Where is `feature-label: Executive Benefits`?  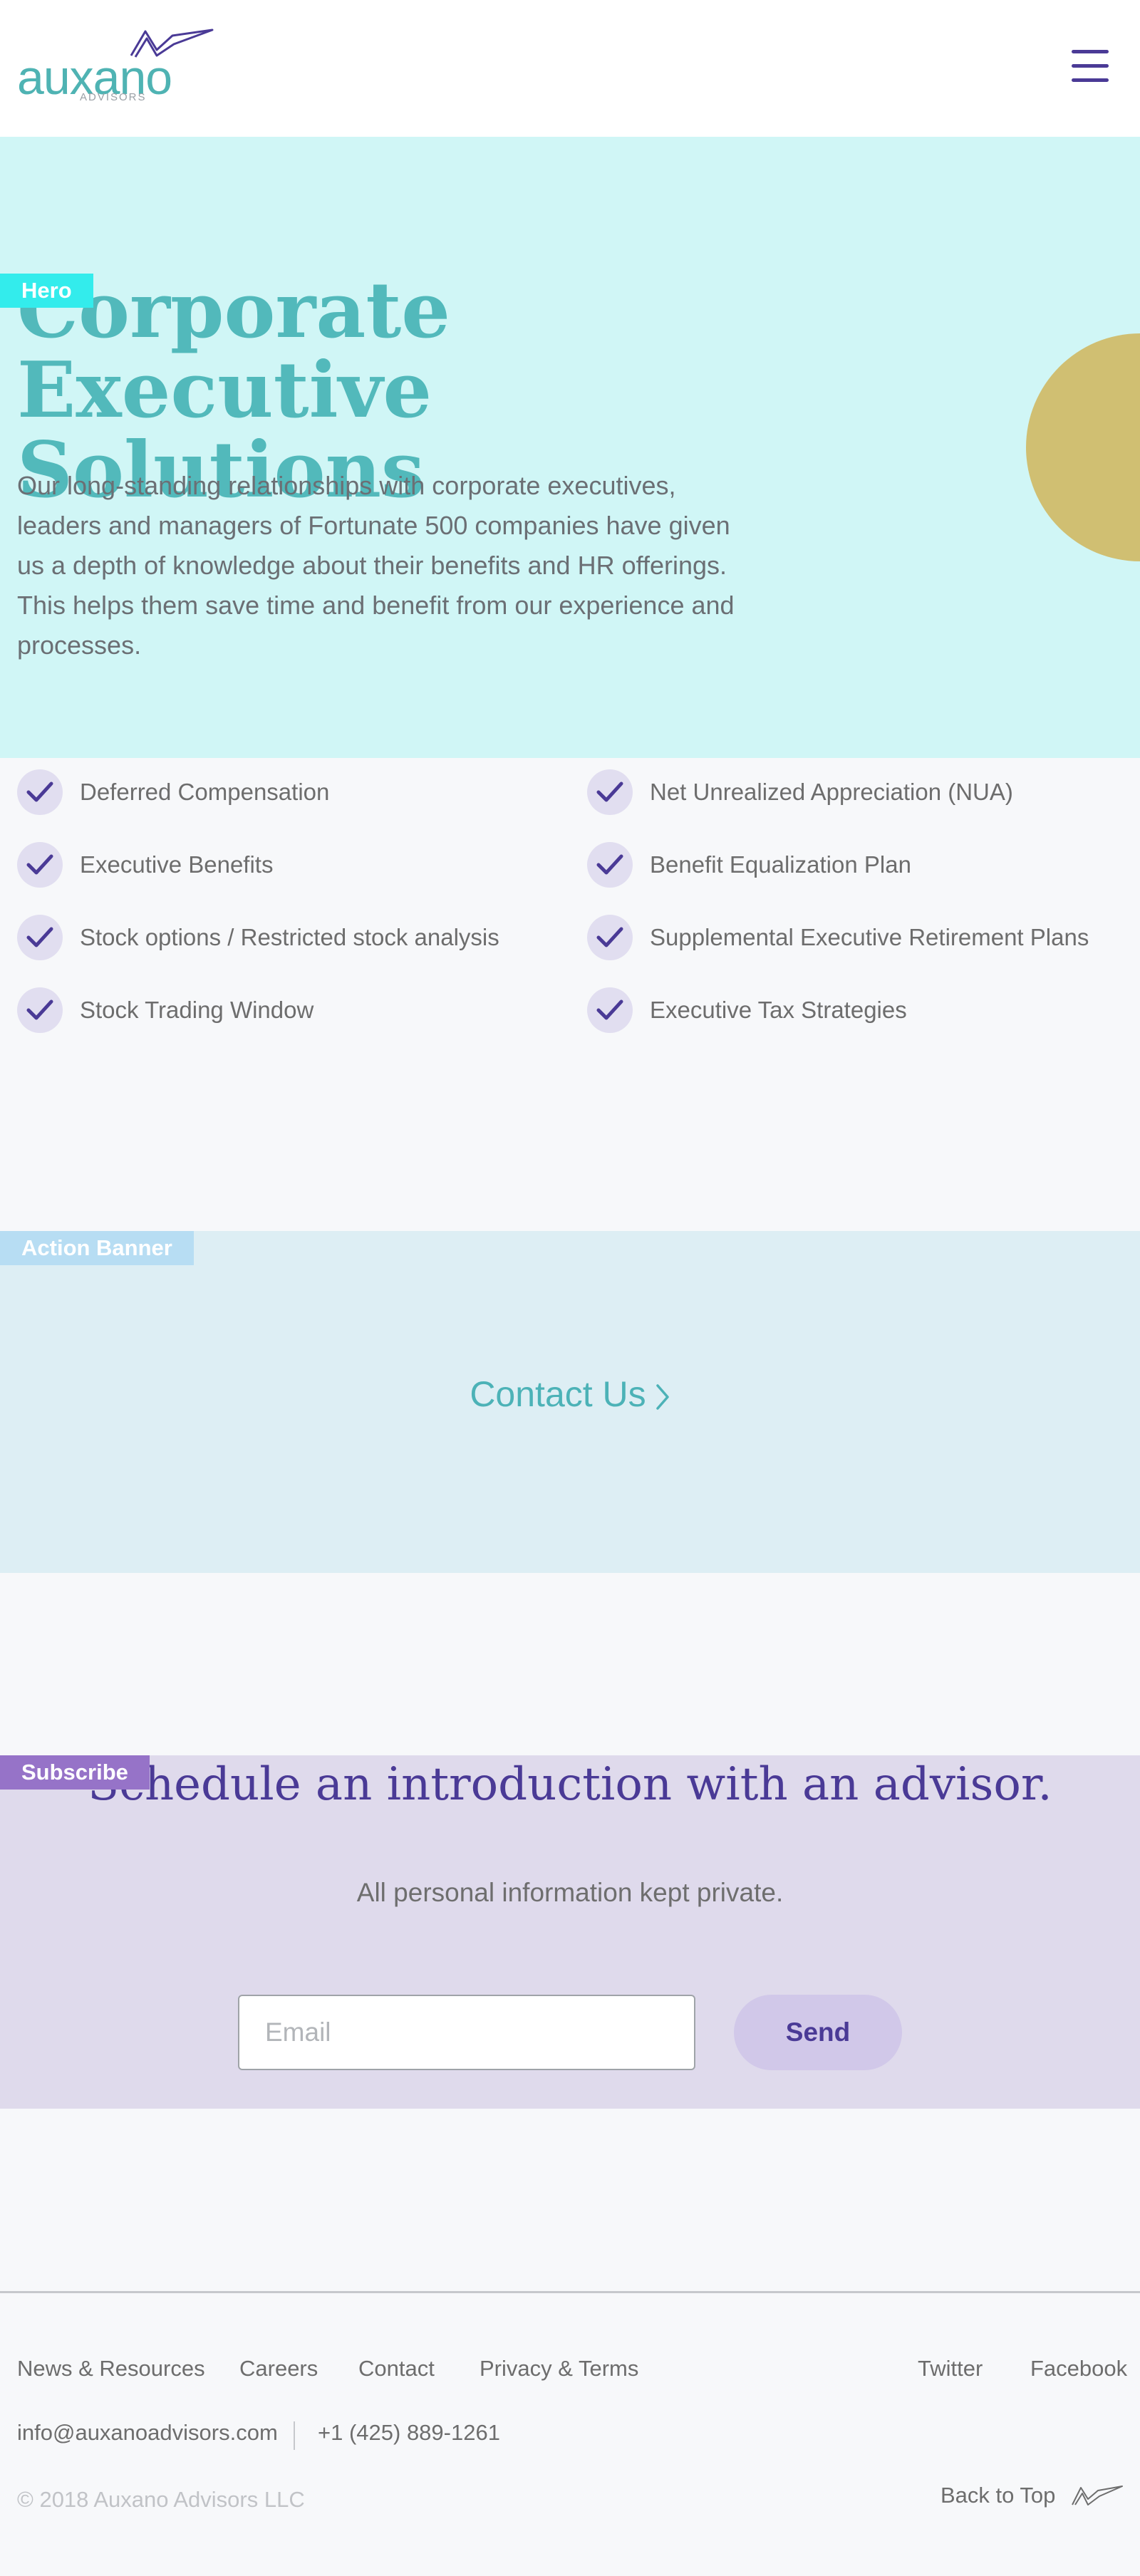
feature-label: Executive Benefits is located at coordinates (177, 864).